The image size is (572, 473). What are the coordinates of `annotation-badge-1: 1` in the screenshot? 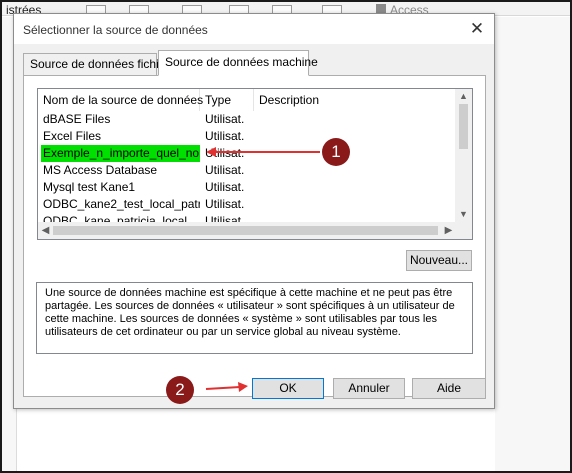 It's located at (336, 152).